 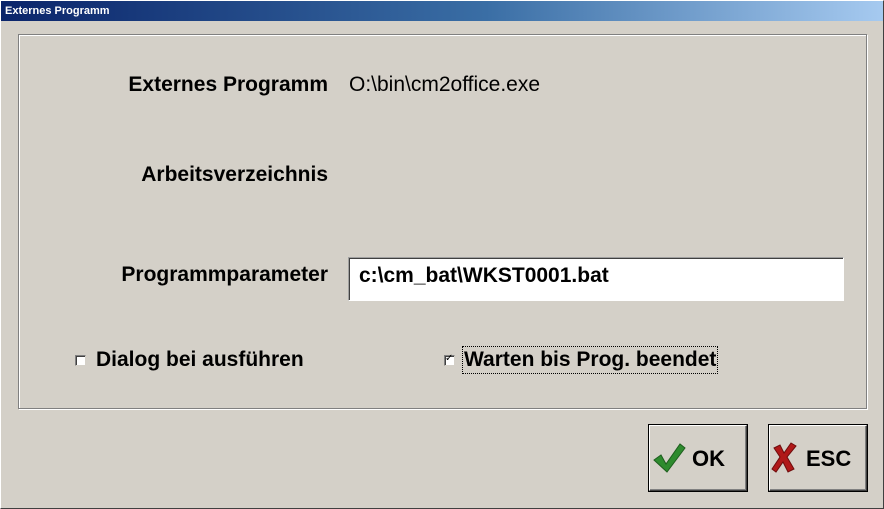 I want to click on checkmark-icon: ✓, so click(x=449, y=358).